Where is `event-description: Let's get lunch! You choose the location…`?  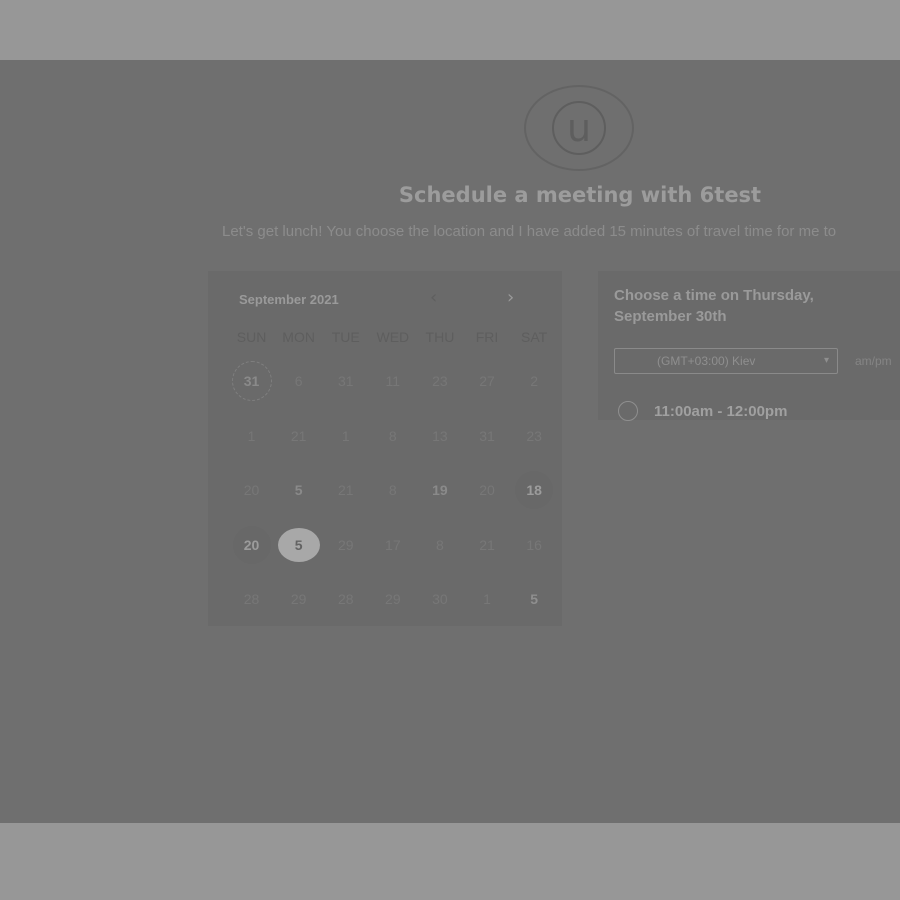
event-description: Let's get lunch! You choose the location… is located at coordinates (529, 231).